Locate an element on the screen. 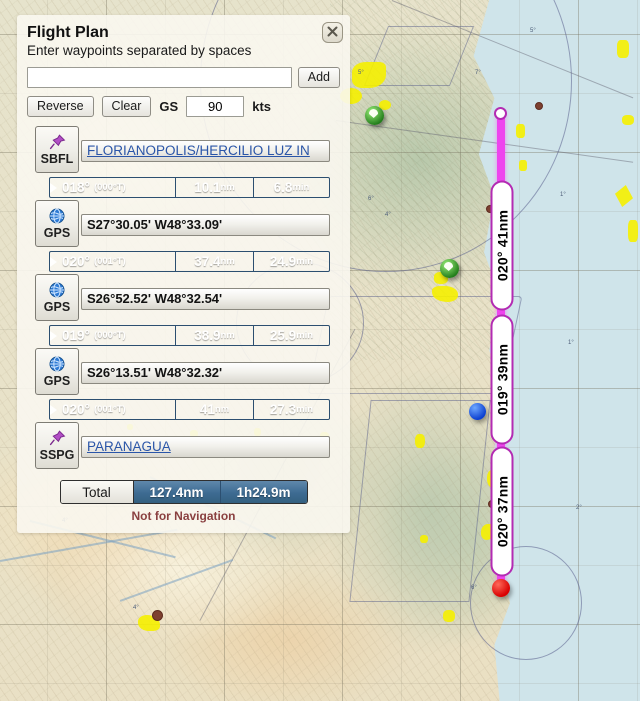 This screenshot has height=701, width=640. leg-row: 019° (000°T) 38.9 nm 25.9 min is located at coordinates (189, 335).